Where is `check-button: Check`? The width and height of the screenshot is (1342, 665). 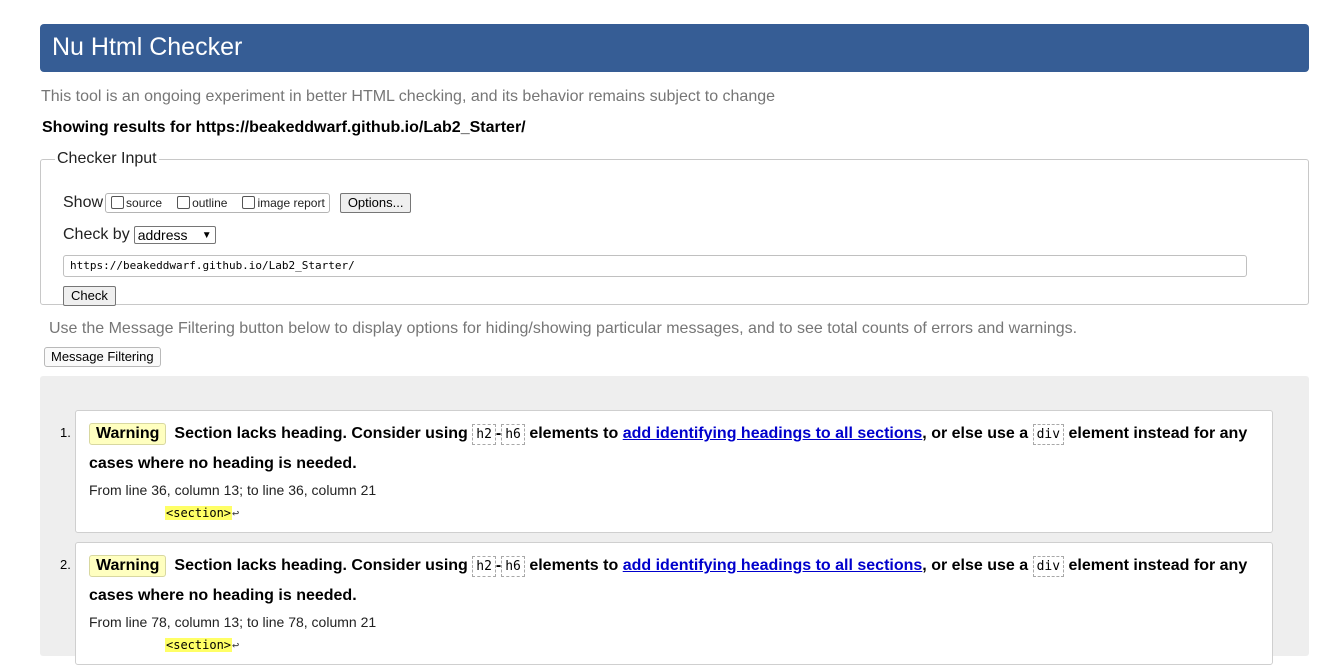
check-button: Check is located at coordinates (89, 296).